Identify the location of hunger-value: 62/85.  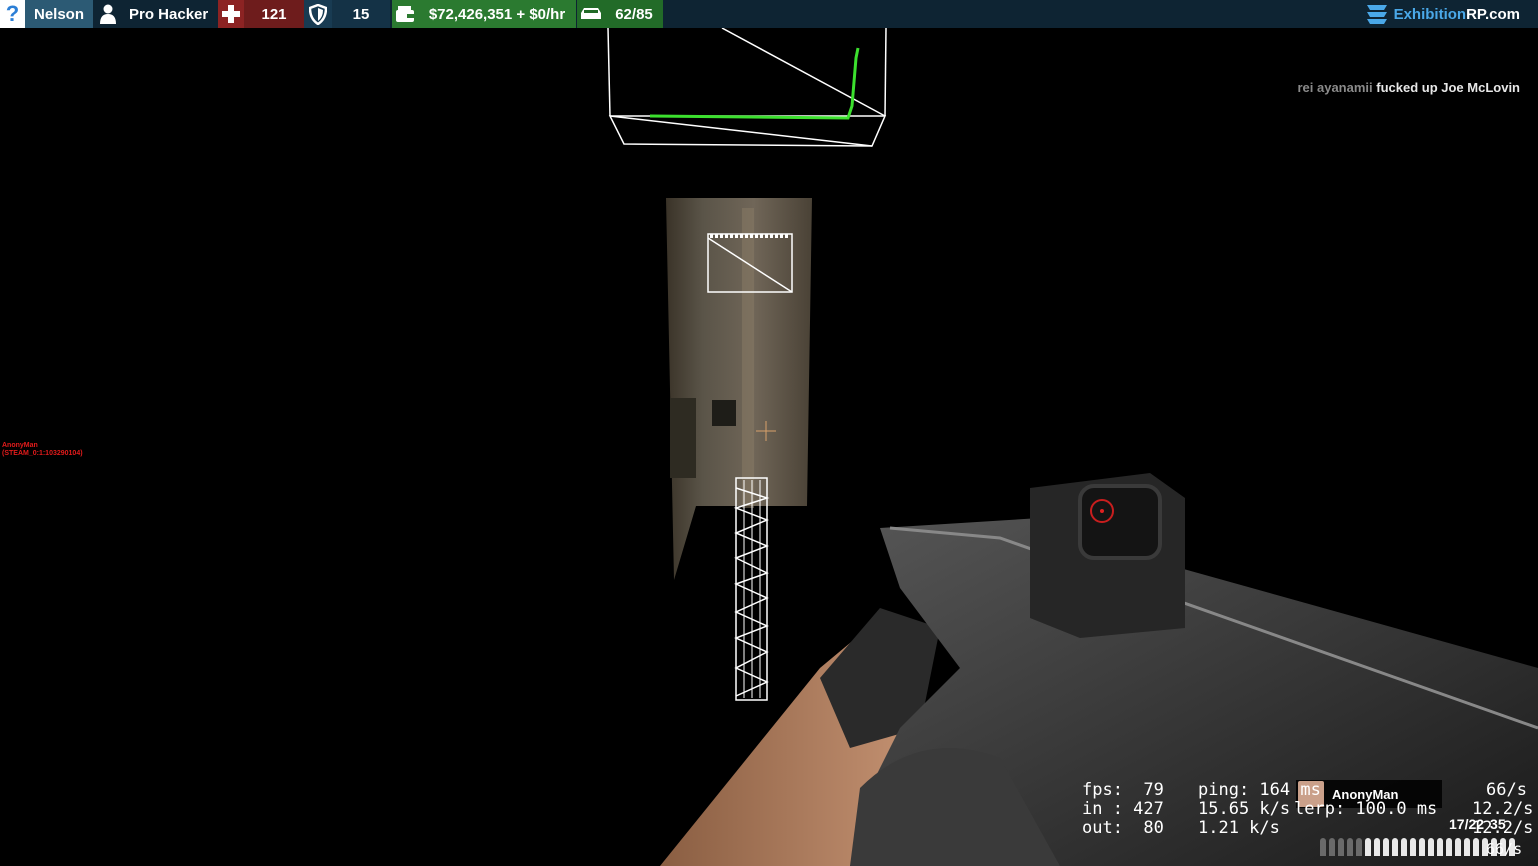
(634, 14).